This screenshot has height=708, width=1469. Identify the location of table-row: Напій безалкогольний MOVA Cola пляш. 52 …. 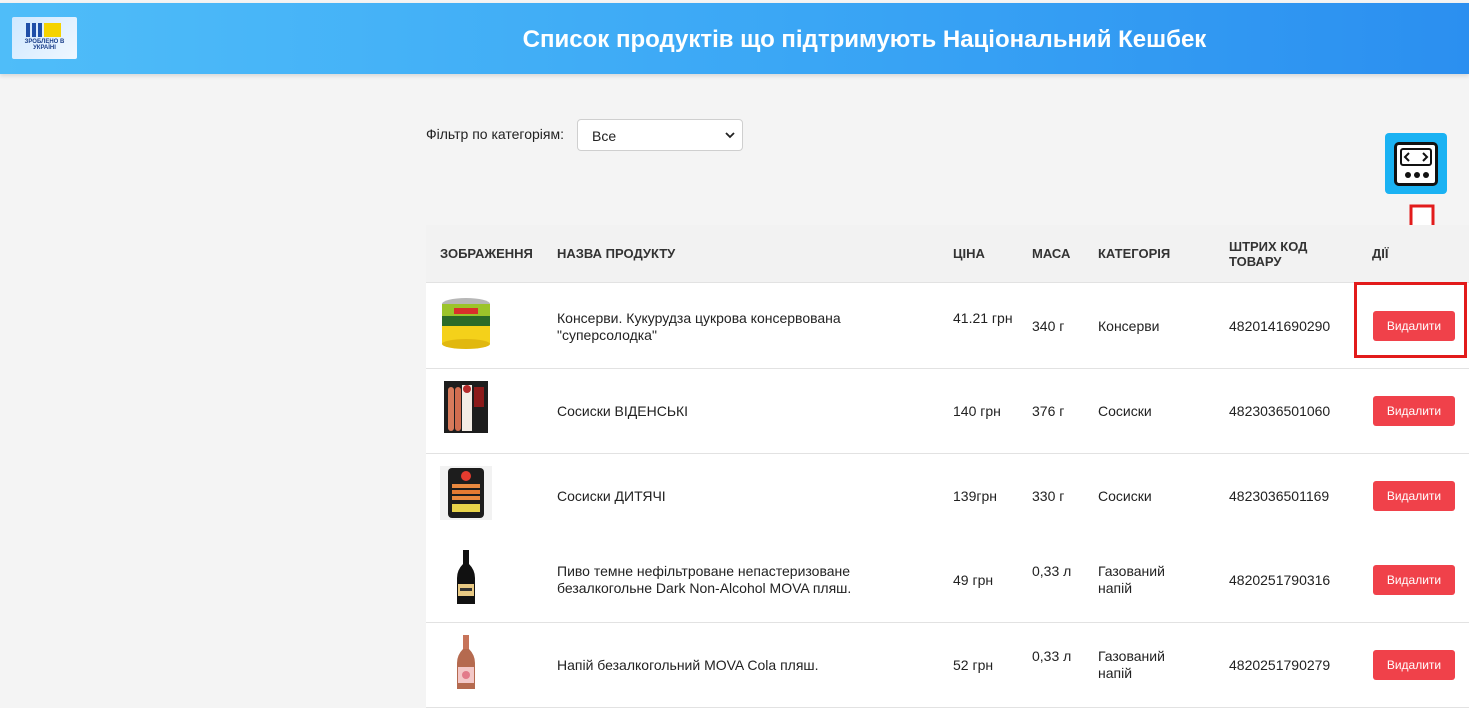
(947, 665).